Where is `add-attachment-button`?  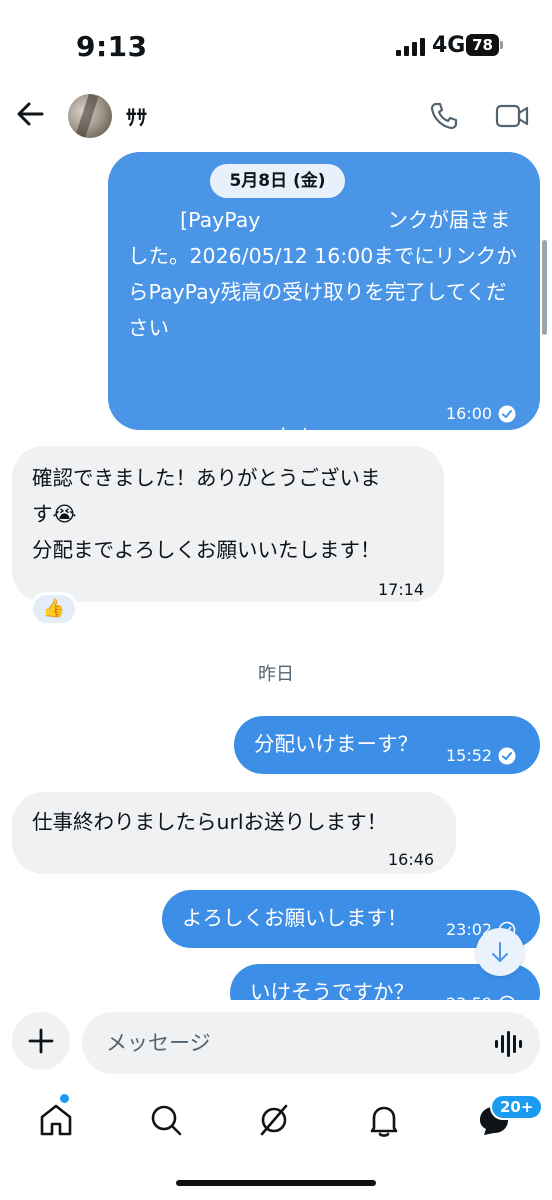 add-attachment-button is located at coordinates (41, 1041).